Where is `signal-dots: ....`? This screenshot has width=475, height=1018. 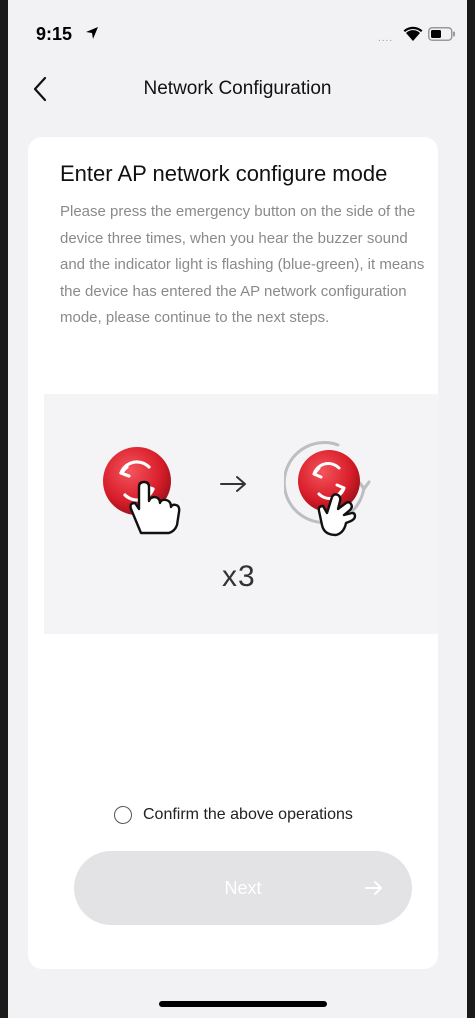 signal-dots: .... is located at coordinates (386, 38).